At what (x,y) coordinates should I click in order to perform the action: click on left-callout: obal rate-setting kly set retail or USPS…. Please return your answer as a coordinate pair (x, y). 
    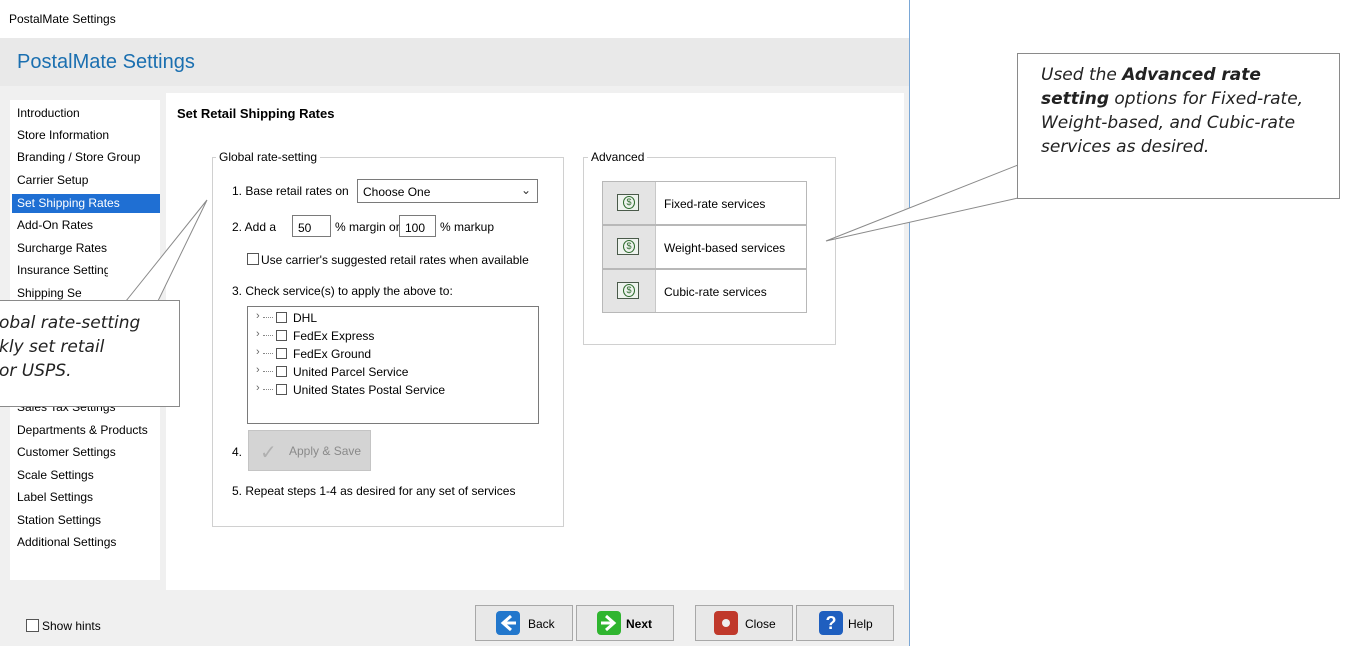
    Looking at the image, I should click on (90, 353).